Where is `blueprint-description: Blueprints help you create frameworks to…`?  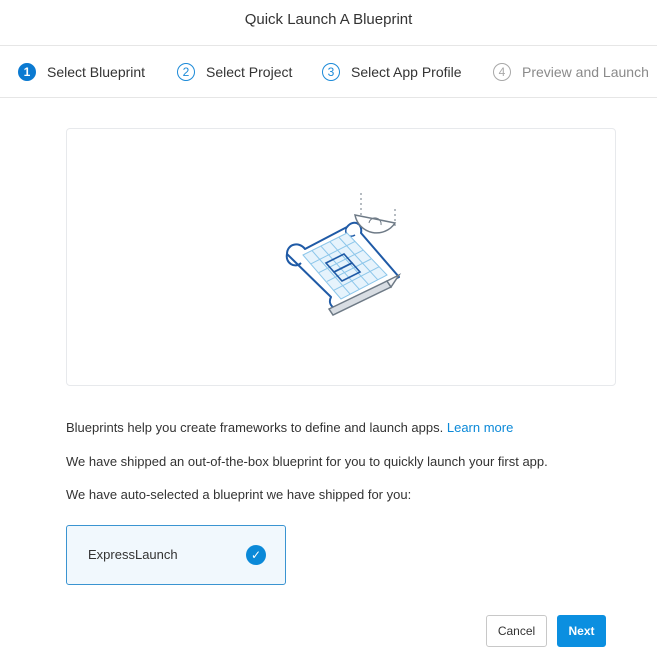 blueprint-description: Blueprints help you create frameworks to… is located at coordinates (289, 427).